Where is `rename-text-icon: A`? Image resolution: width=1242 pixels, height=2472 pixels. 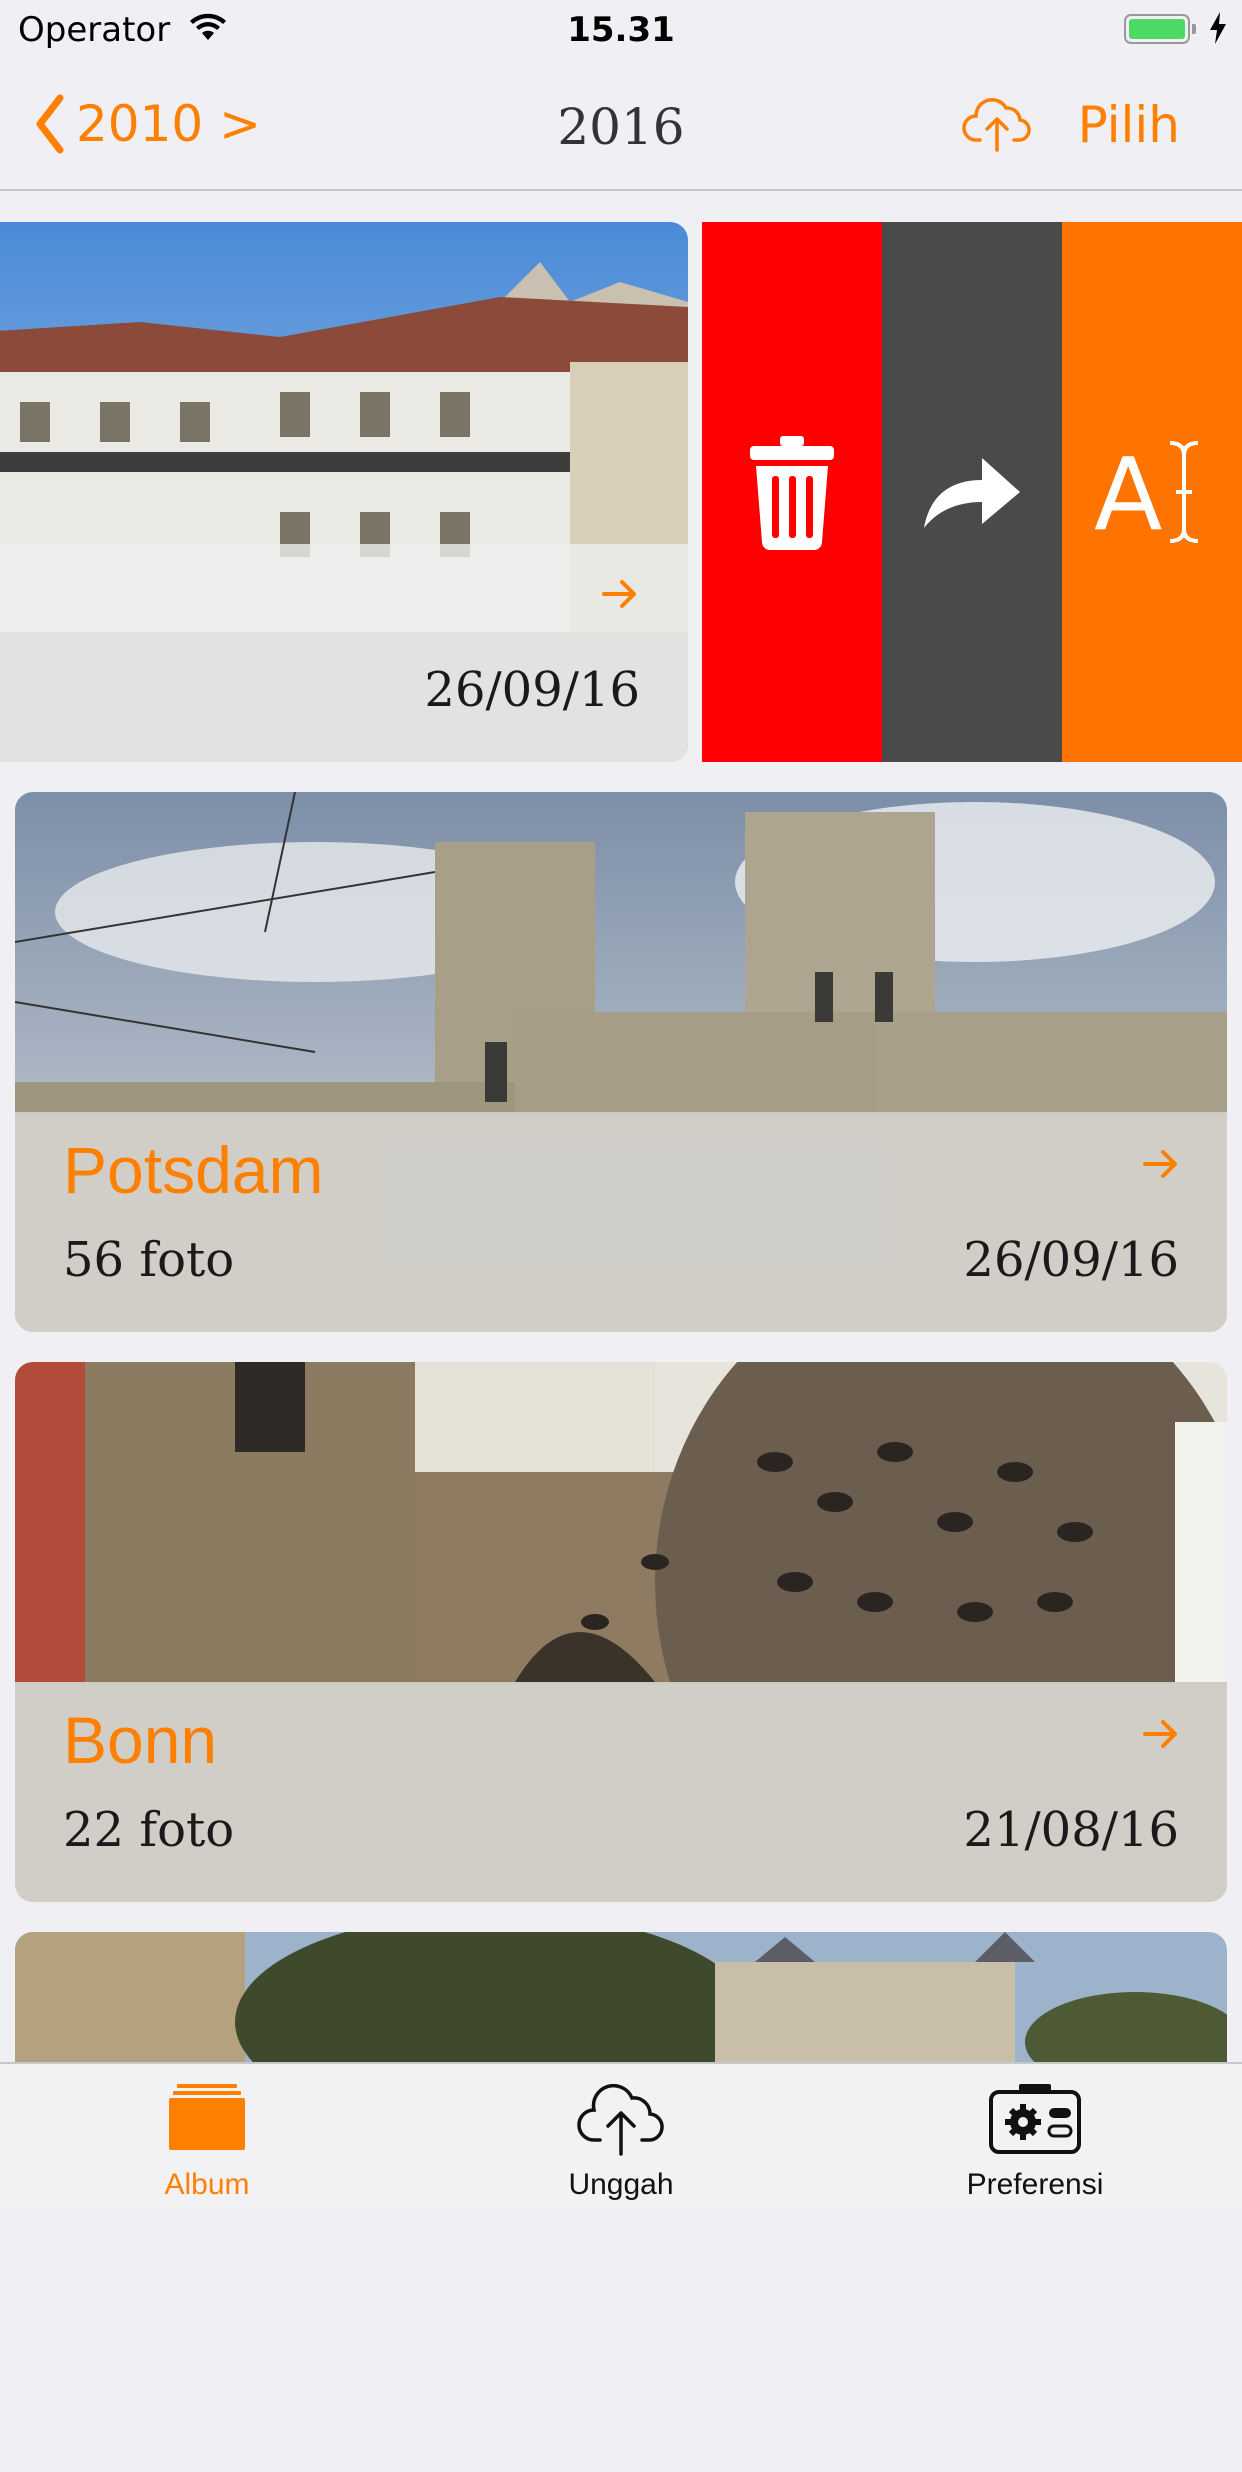
rename-text-icon: A is located at coordinates (1146, 492).